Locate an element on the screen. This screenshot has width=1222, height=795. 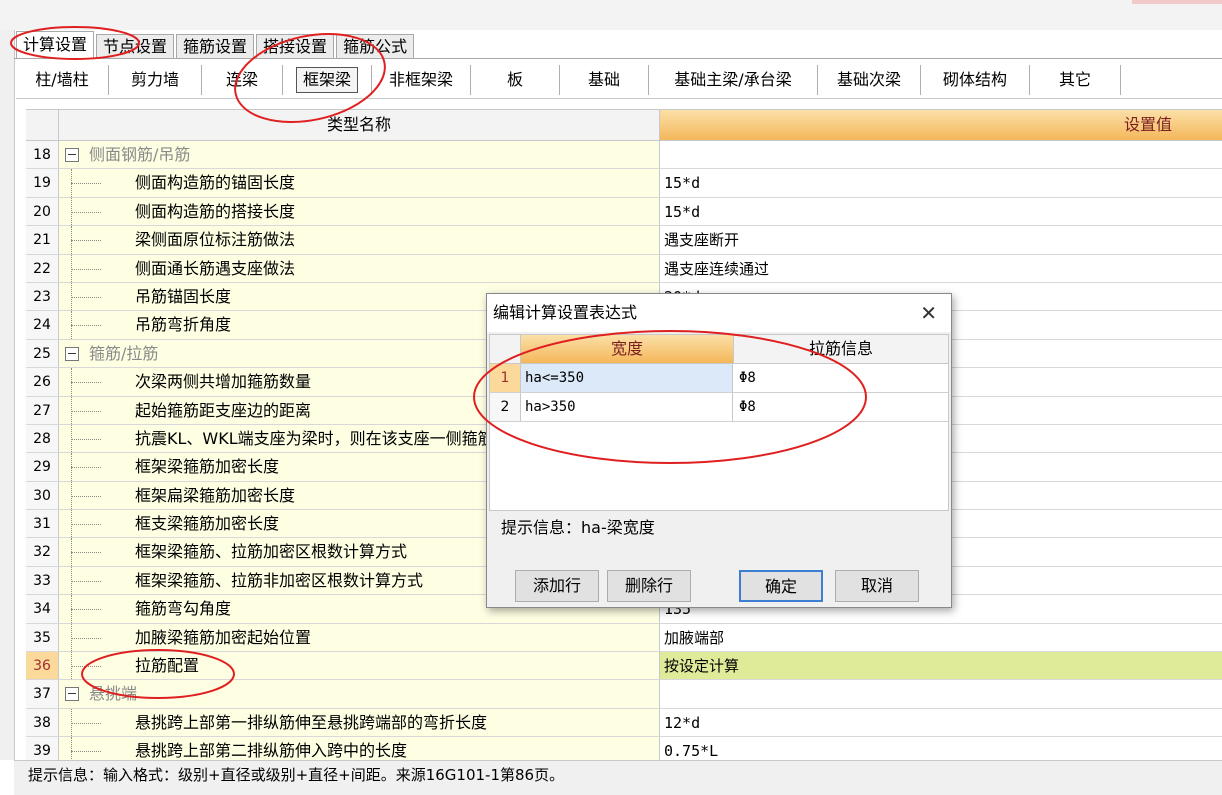
tab-stirrup-settings: 箍筋设置 is located at coordinates (215, 46).